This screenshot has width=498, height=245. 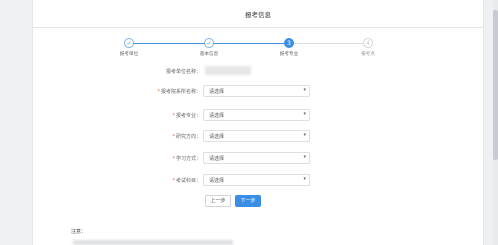 I want to click on step-1-check-icon: ✓, so click(x=129, y=43).